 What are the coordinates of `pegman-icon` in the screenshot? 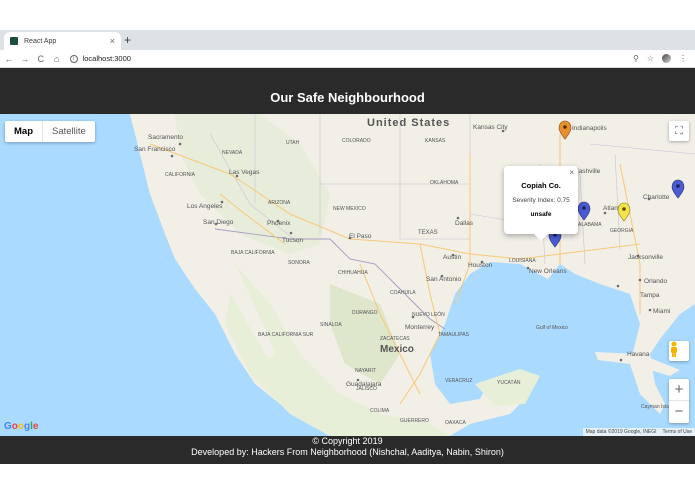 It's located at (674, 349).